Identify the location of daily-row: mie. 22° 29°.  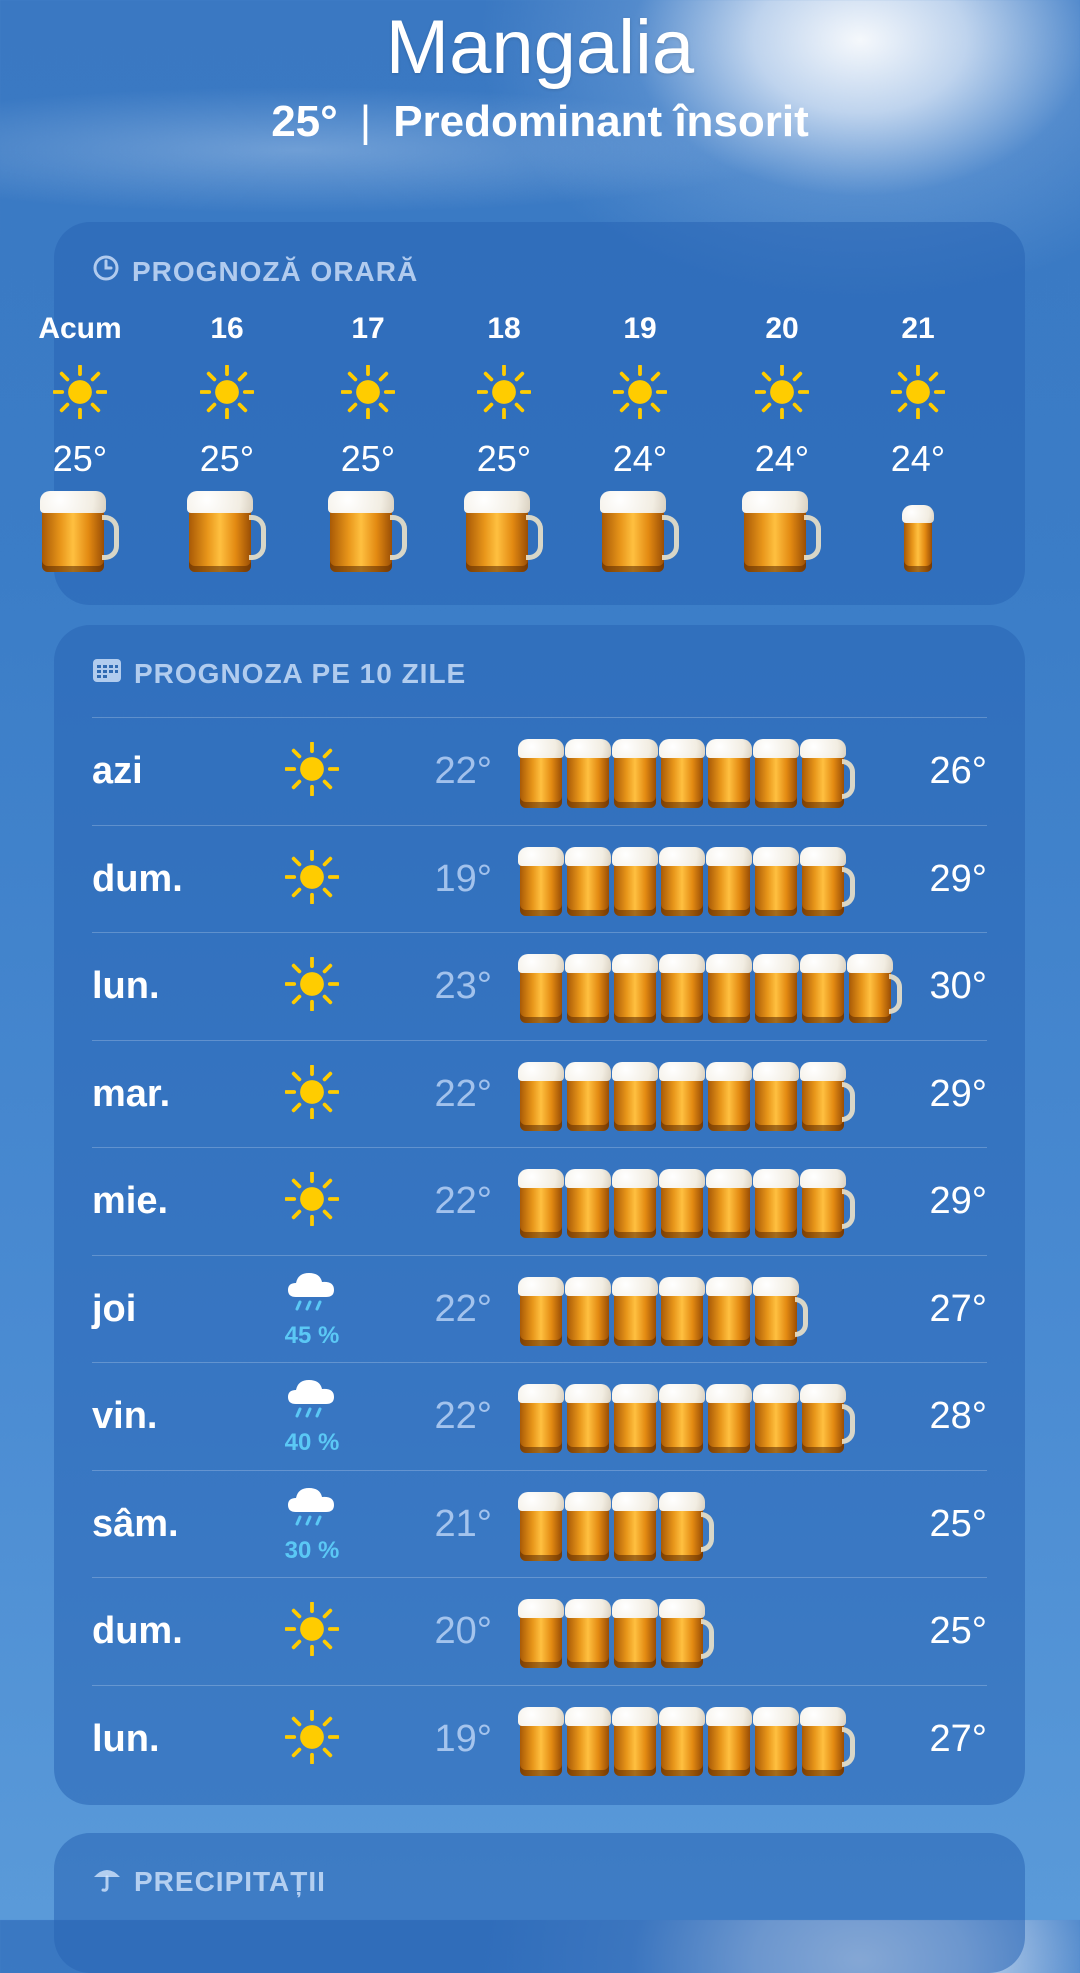
(539, 1201).